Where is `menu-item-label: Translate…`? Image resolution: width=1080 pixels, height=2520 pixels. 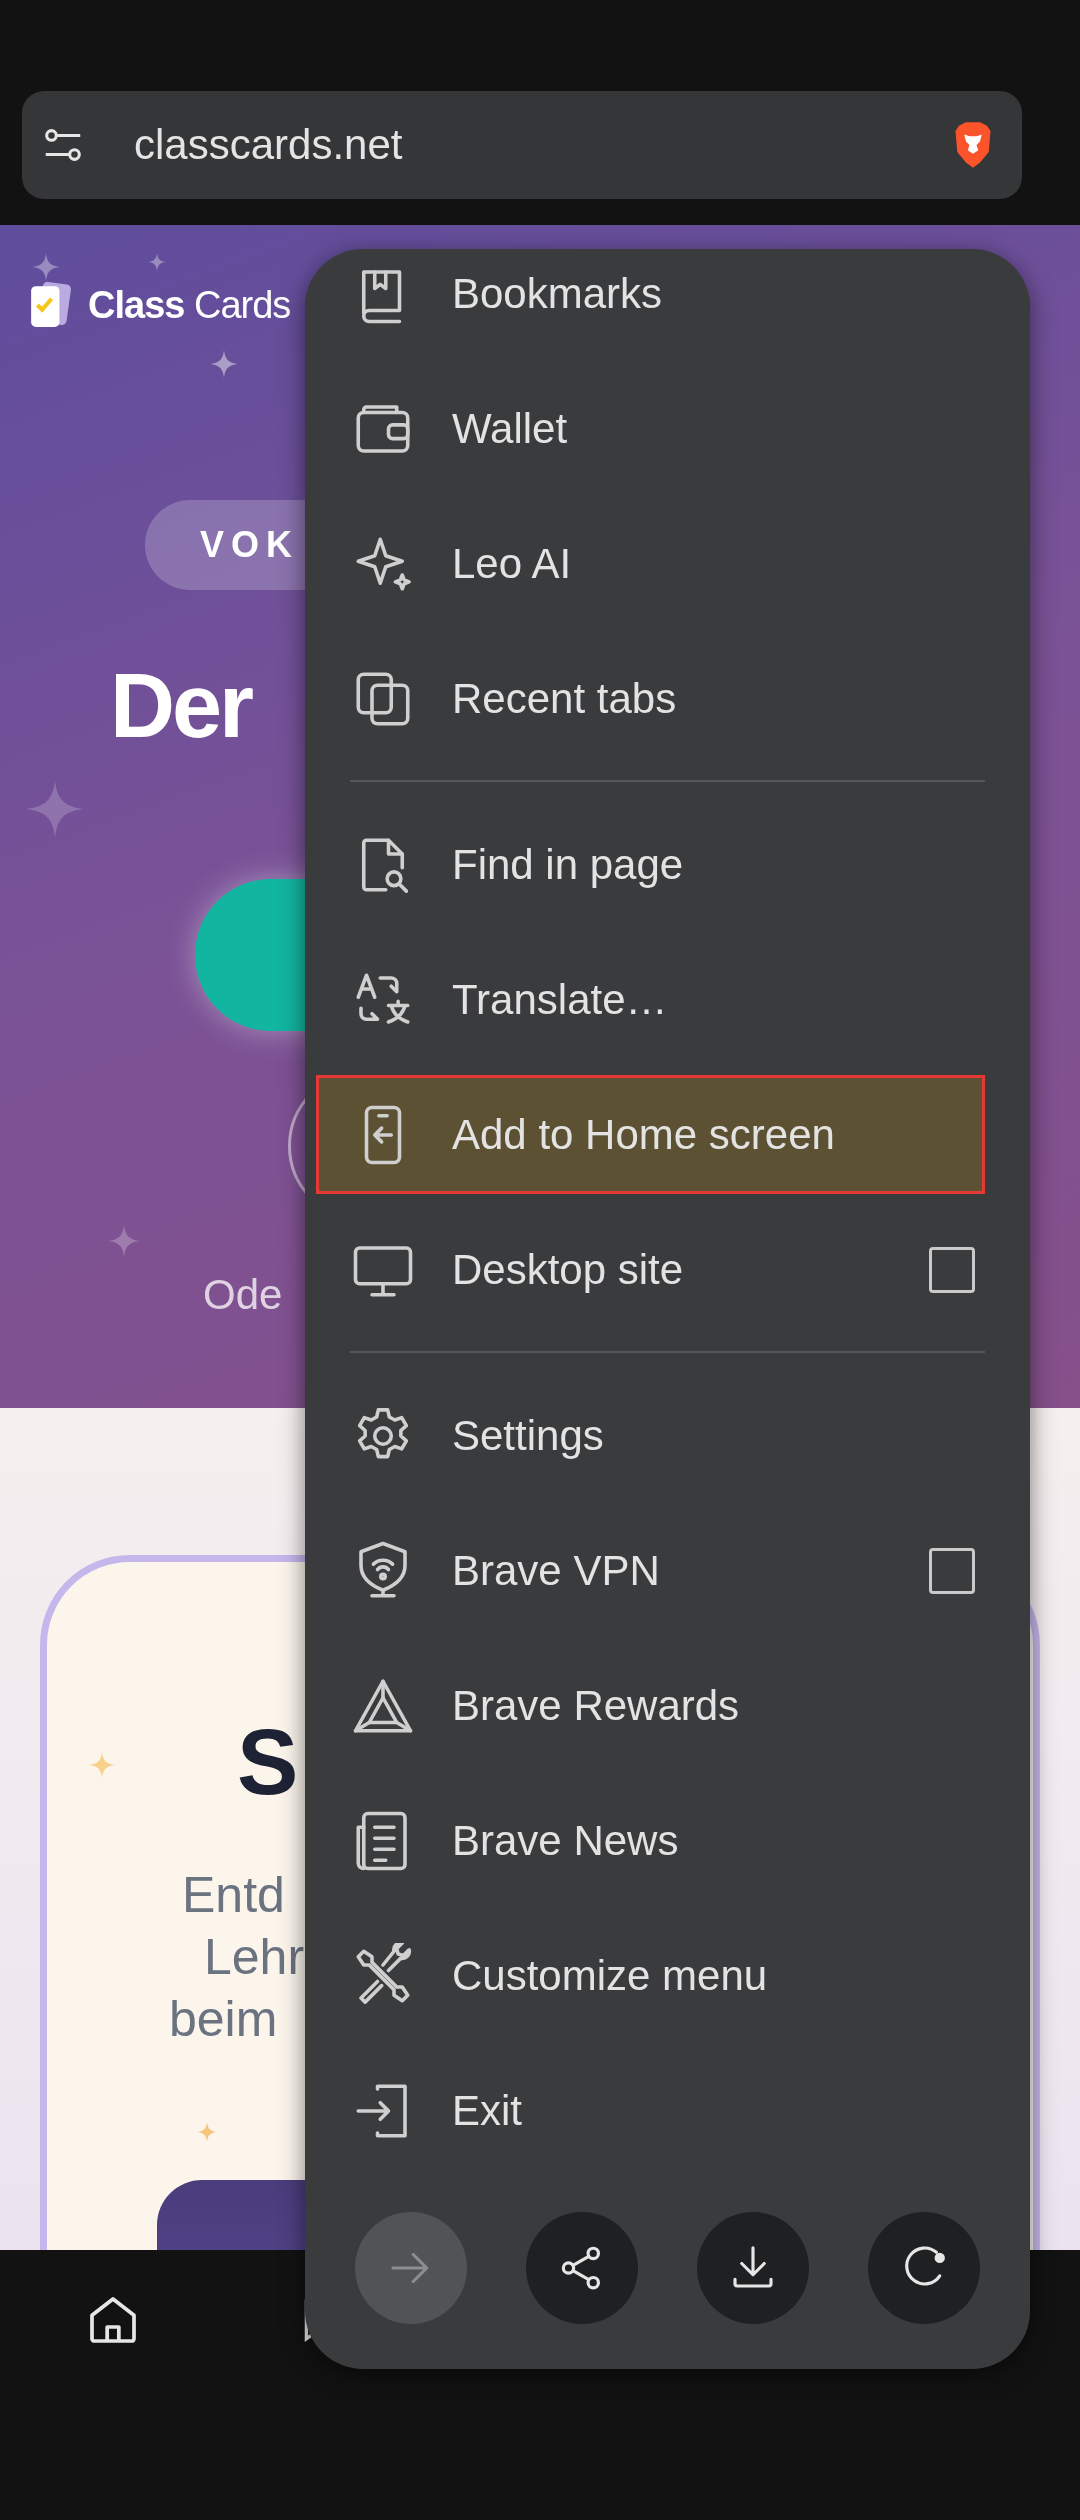
menu-item-label: Translate… is located at coordinates (560, 999).